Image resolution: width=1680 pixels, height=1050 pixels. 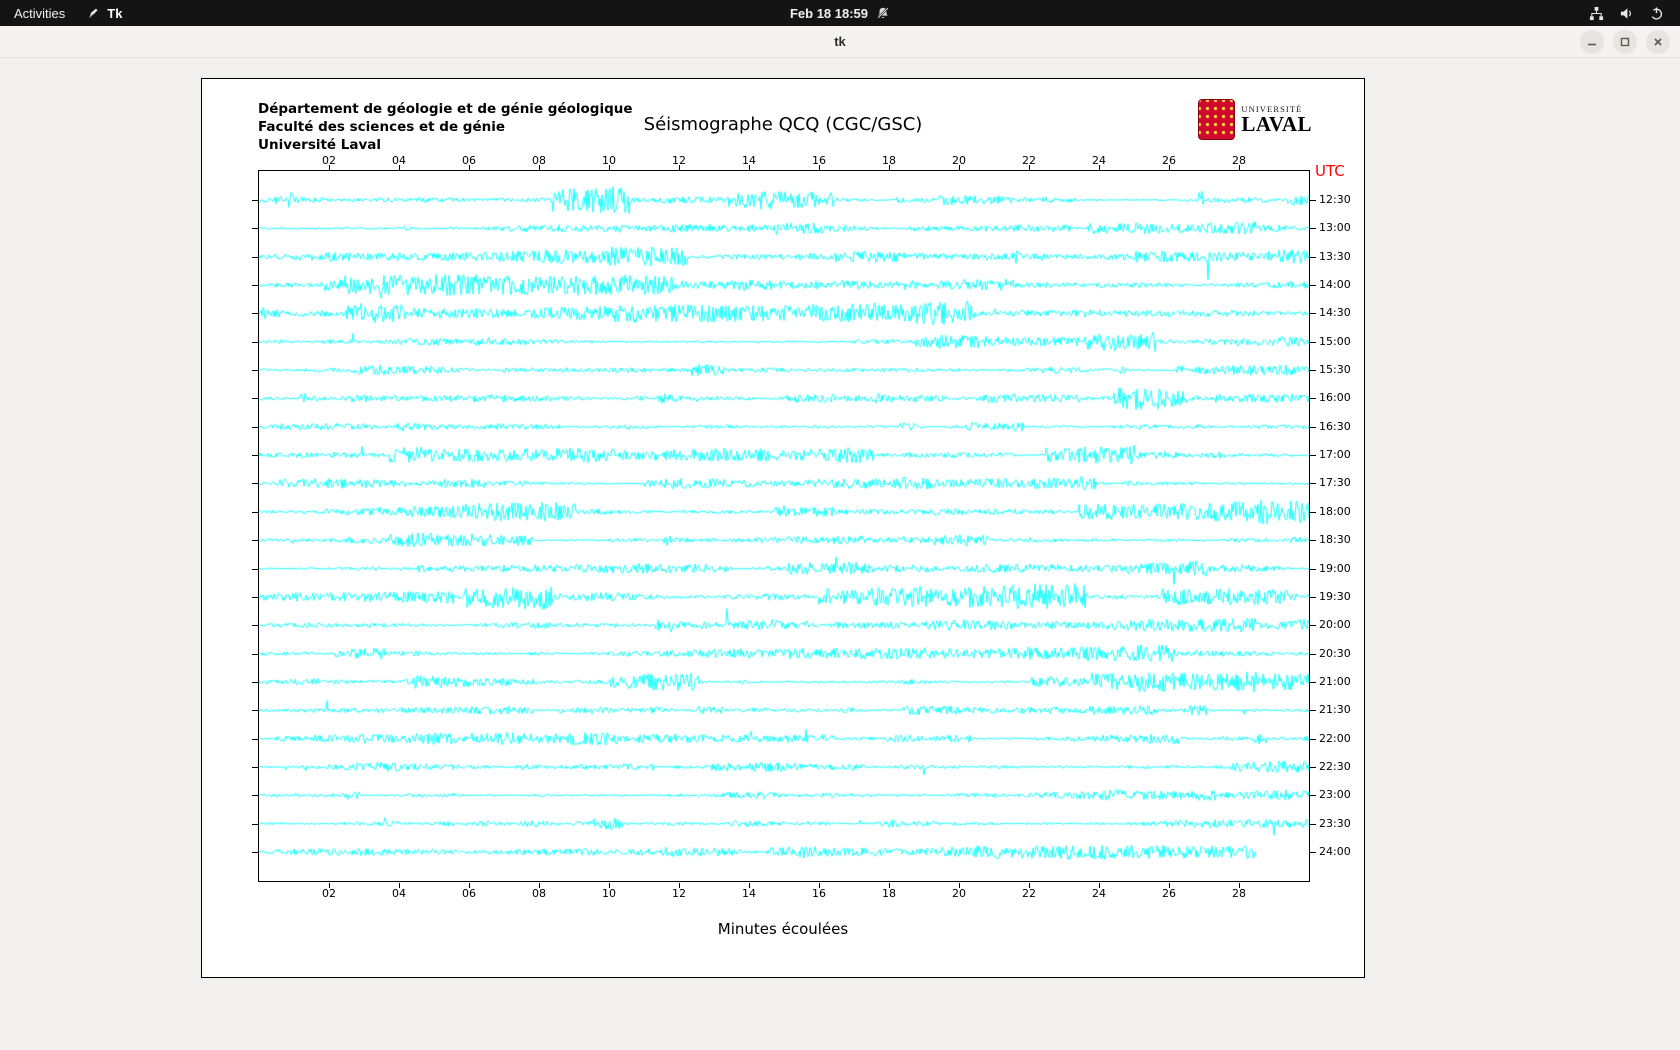 I want to click on time-label: 21:30, so click(x=1335, y=709).